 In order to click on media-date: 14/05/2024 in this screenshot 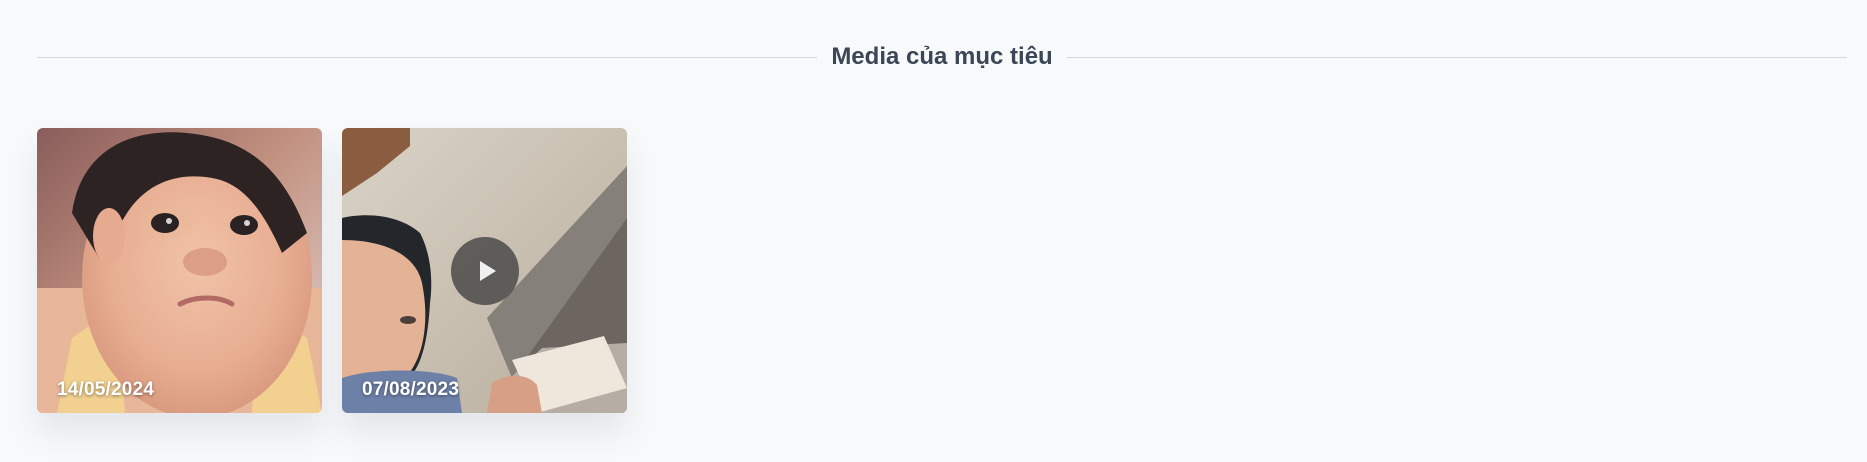, I will do `click(106, 389)`.